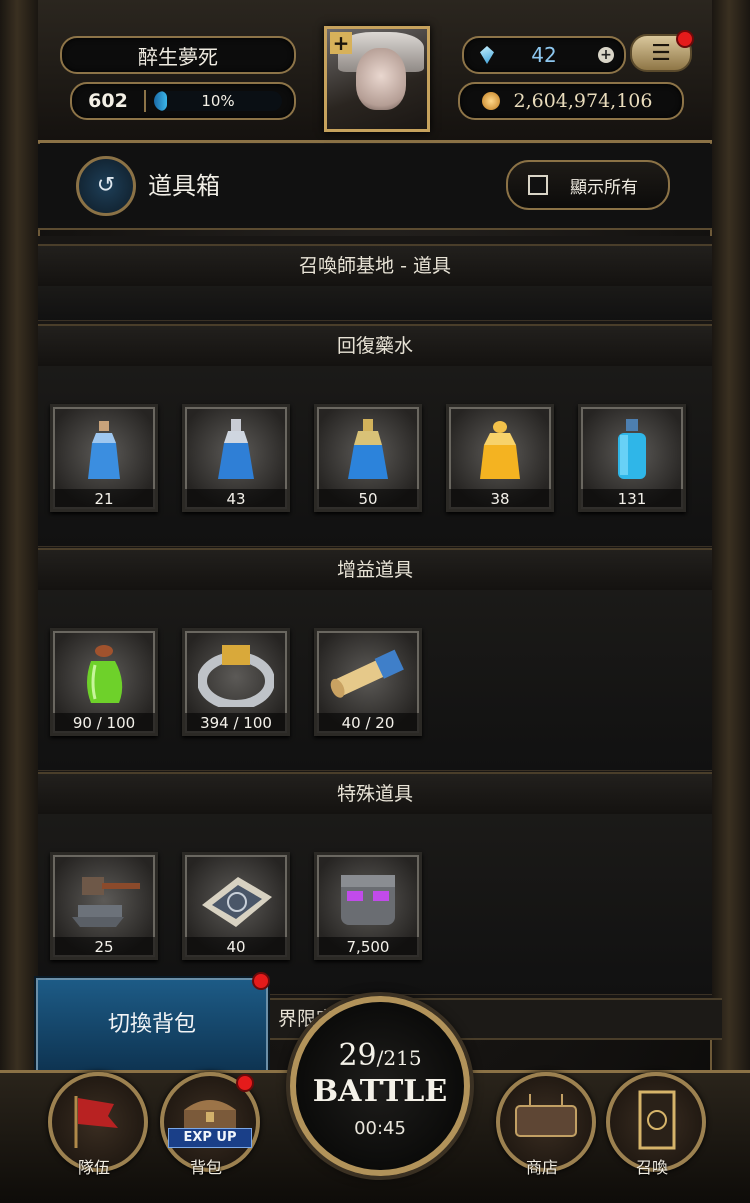  What do you see at coordinates (375, 303) in the screenshot?
I see `section-body-base-items` at bounding box center [375, 303].